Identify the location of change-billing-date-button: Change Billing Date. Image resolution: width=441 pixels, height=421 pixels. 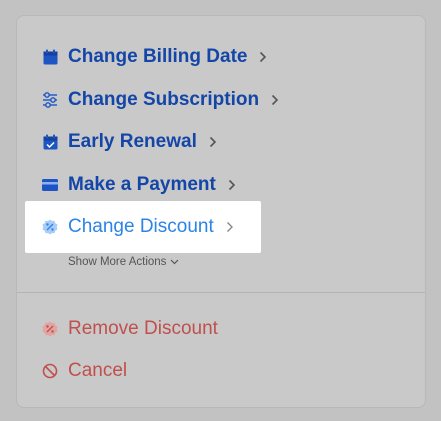
(154, 57).